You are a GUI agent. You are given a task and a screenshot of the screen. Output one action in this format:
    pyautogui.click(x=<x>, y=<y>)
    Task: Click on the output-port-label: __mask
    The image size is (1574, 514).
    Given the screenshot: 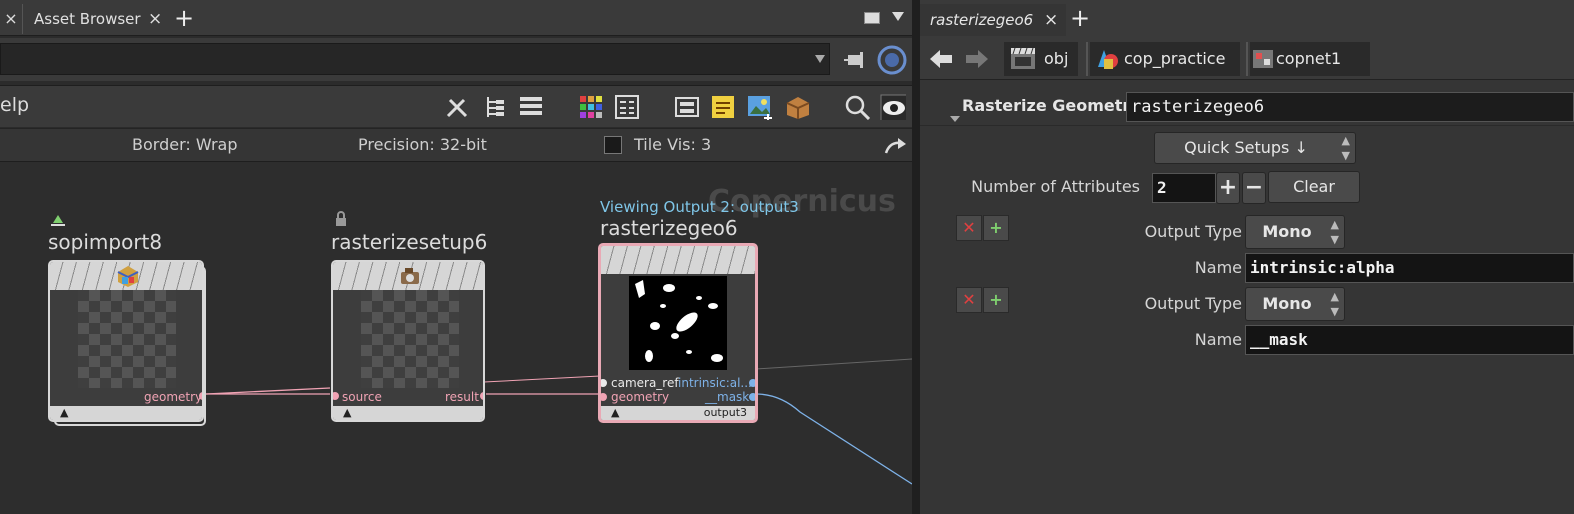 What is the action you would take?
    pyautogui.click(x=727, y=397)
    